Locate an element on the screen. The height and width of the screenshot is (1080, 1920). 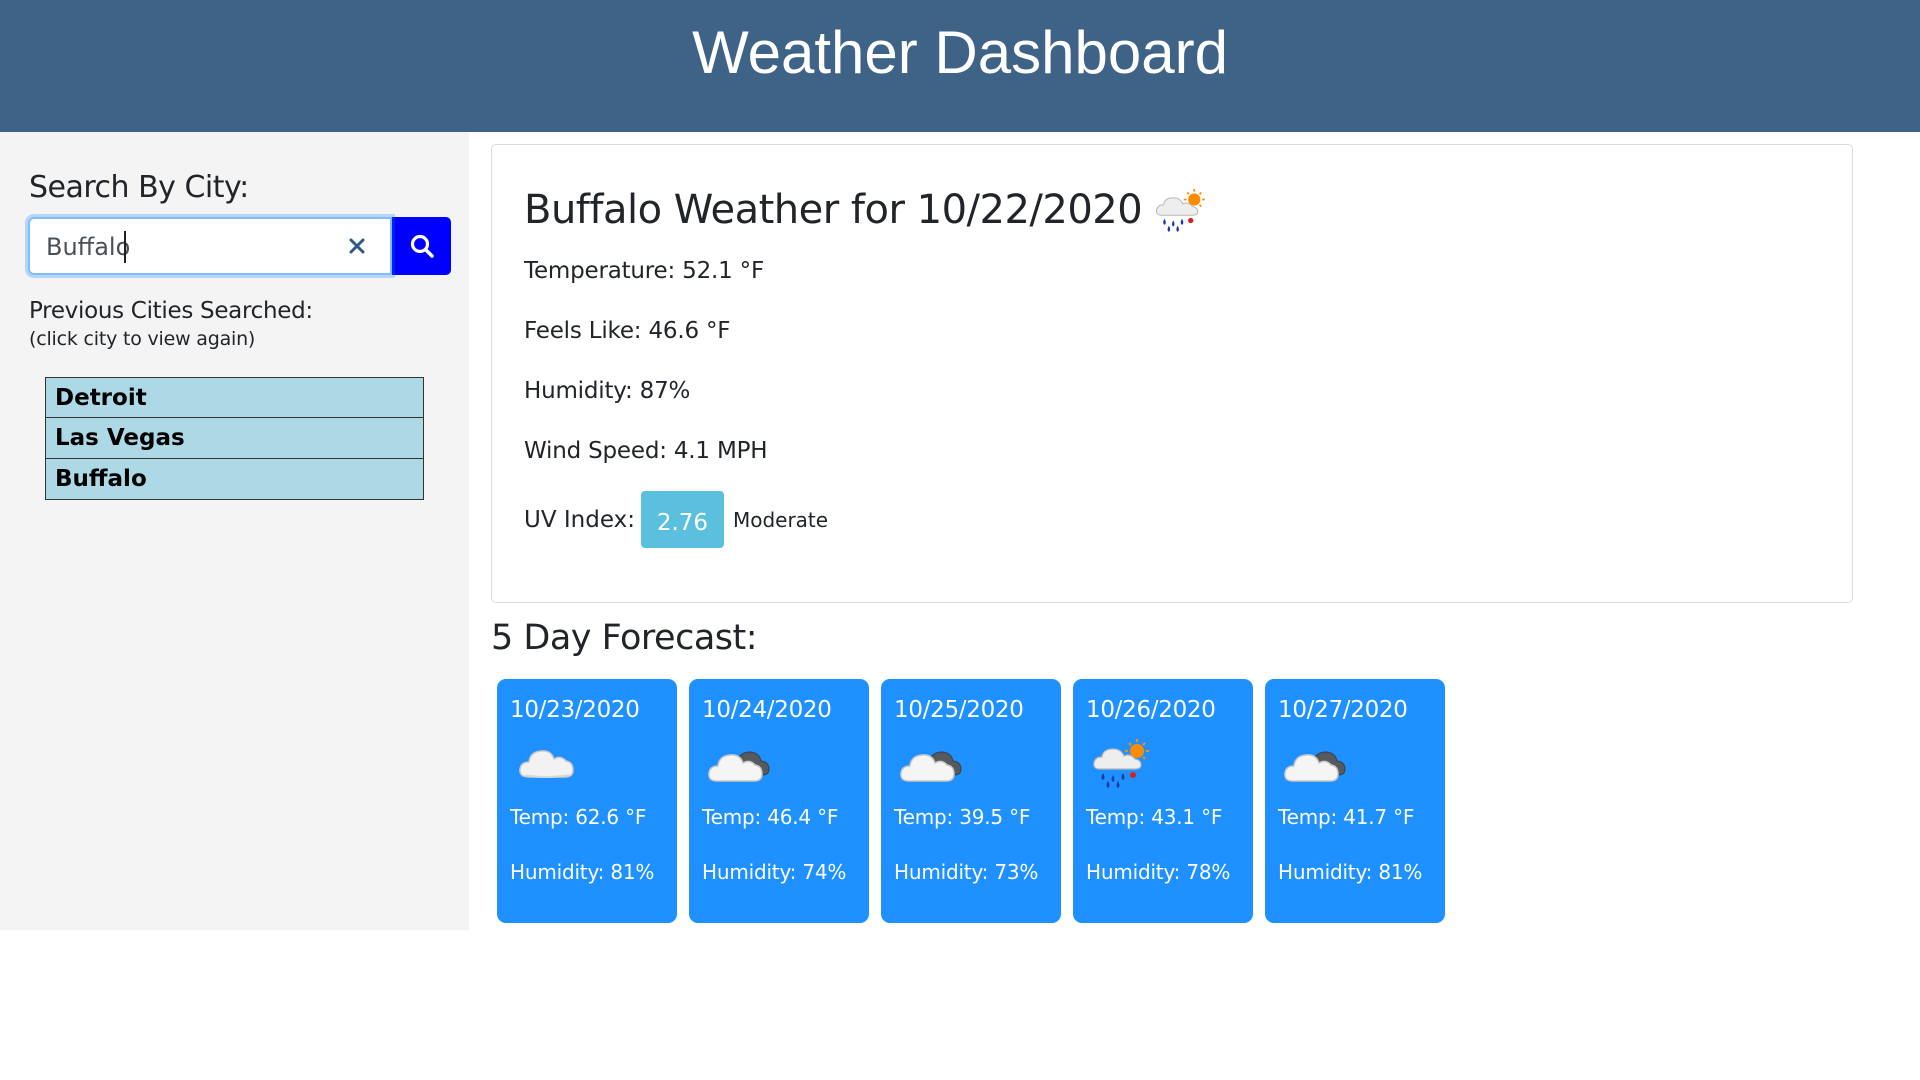
search-row is located at coordinates (239, 246).